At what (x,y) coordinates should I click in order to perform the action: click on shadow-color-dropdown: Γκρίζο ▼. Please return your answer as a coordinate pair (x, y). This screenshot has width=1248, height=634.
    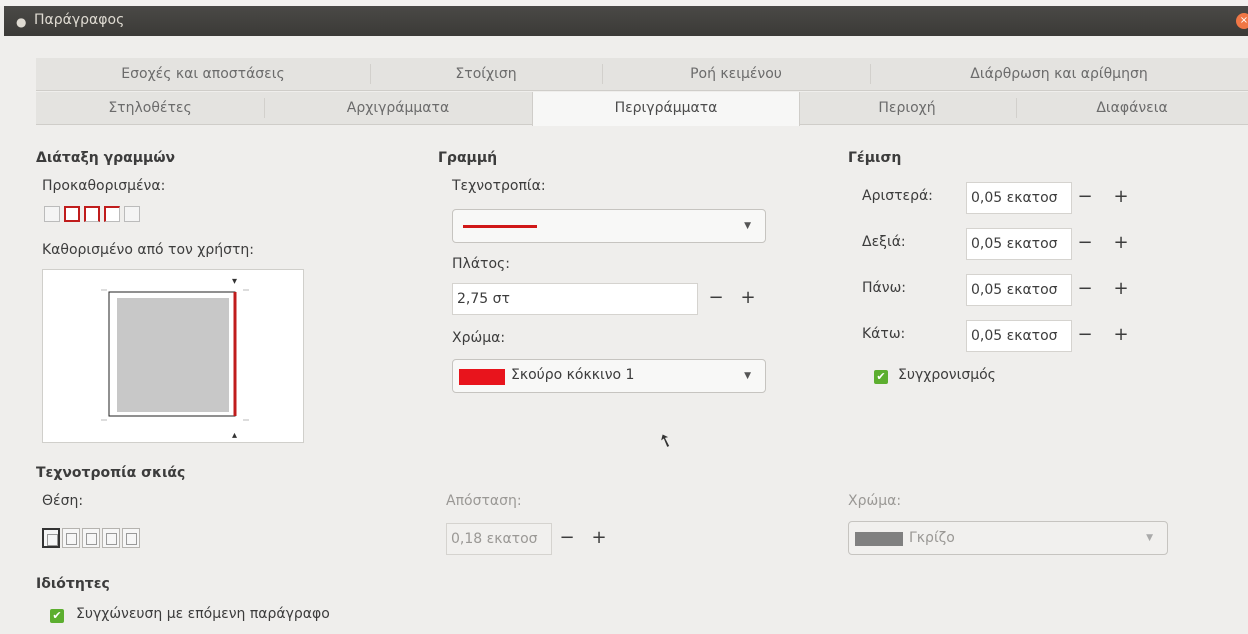
    Looking at the image, I should click on (1008, 538).